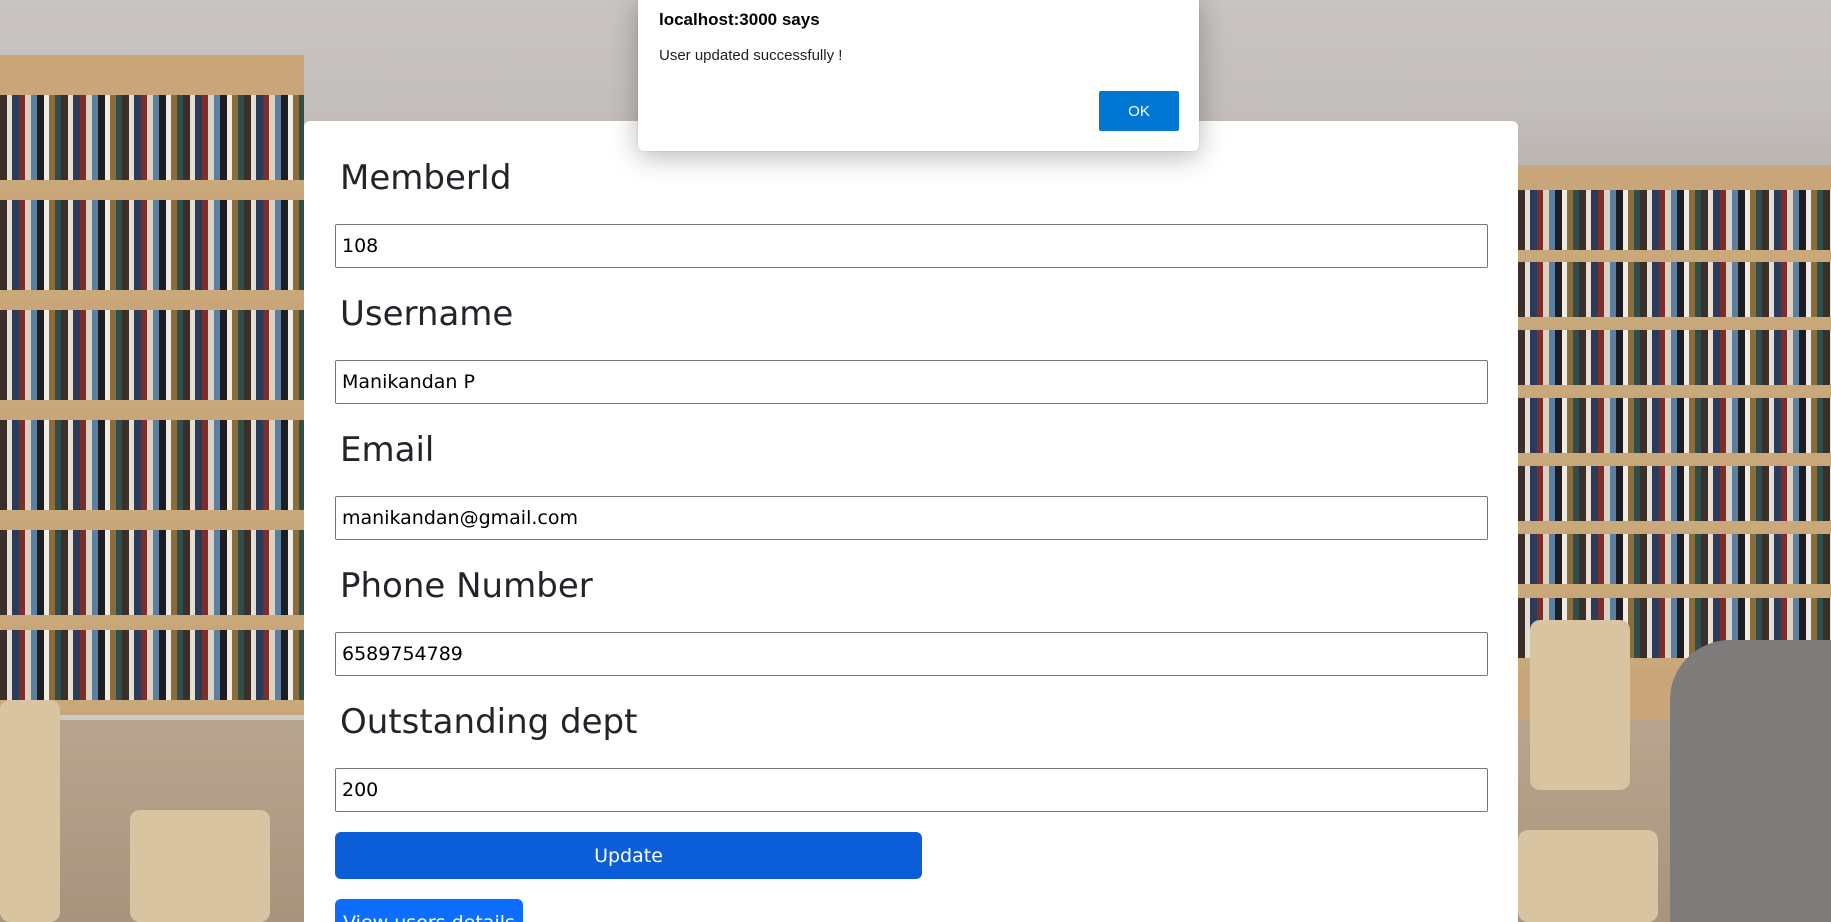 Image resolution: width=1831 pixels, height=922 pixels. I want to click on outstanding-dept-input, so click(911, 790).